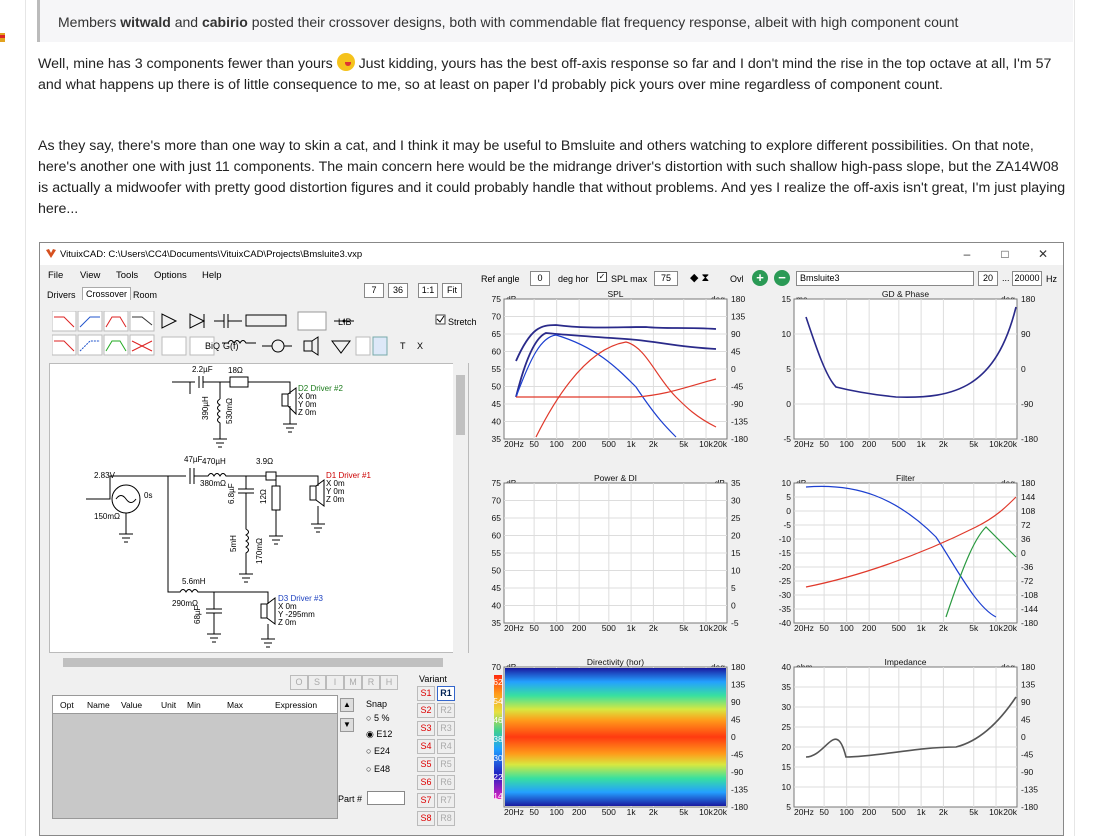 The image size is (1095, 836). I want to click on r-button: R, so click(371, 682).